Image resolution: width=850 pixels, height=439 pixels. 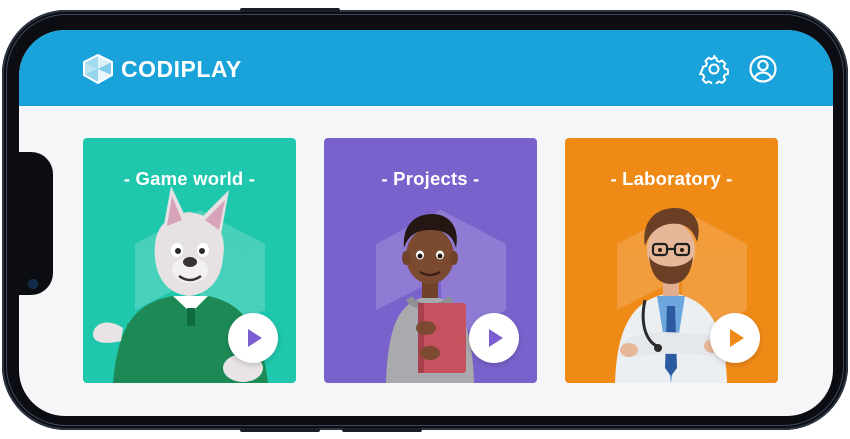 I want to click on user-circle-icon, so click(x=763, y=69).